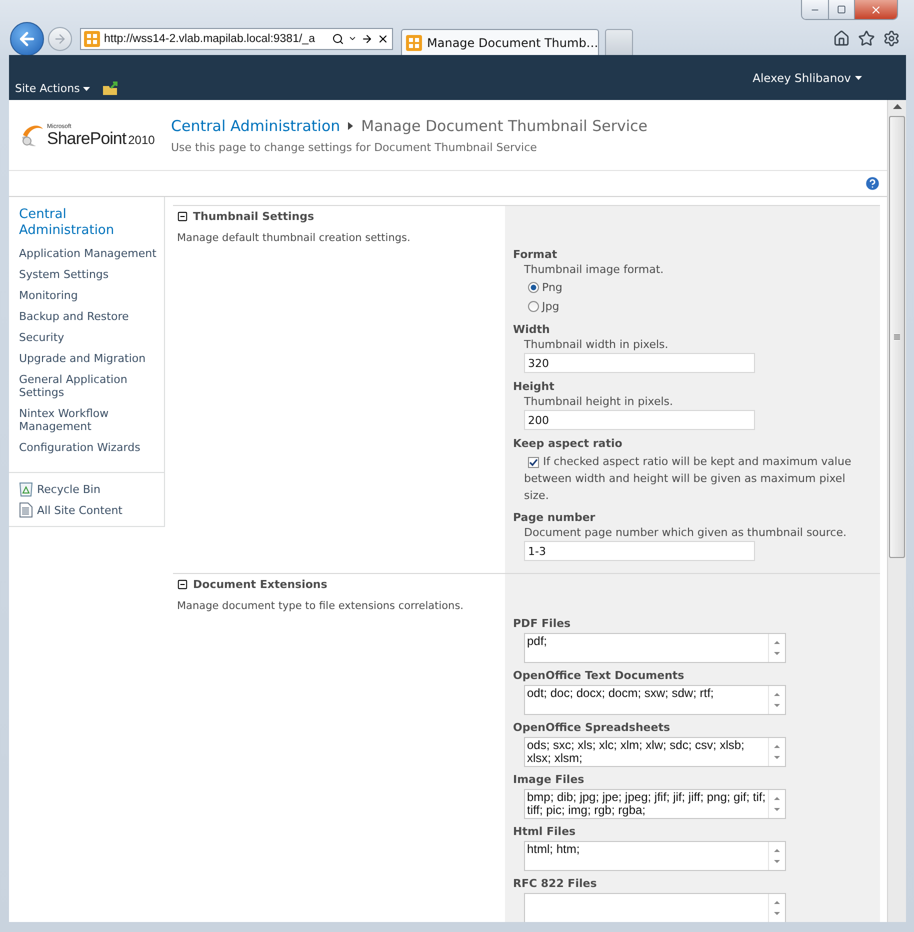  I want to click on field-hint: Thumbnail image format., so click(594, 270).